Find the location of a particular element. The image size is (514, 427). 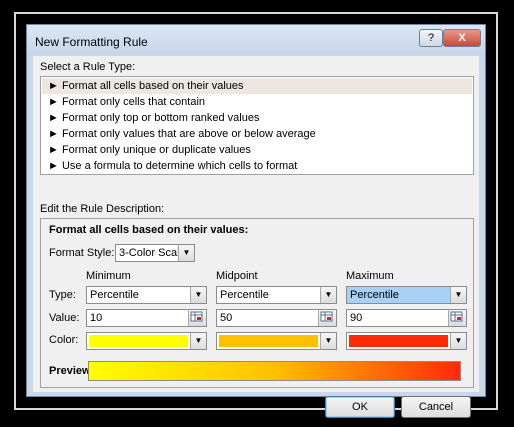

color-row-label: Color: is located at coordinates (64, 340).